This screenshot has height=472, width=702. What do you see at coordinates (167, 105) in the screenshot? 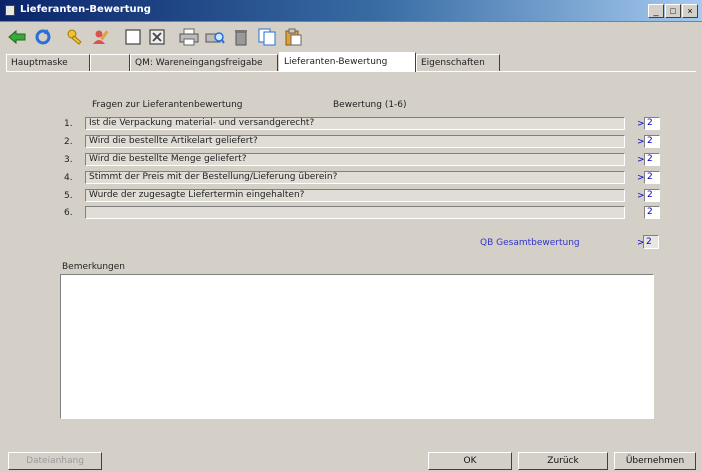
I see `questions-header: Fragen zur Lieferantenbewertung` at bounding box center [167, 105].